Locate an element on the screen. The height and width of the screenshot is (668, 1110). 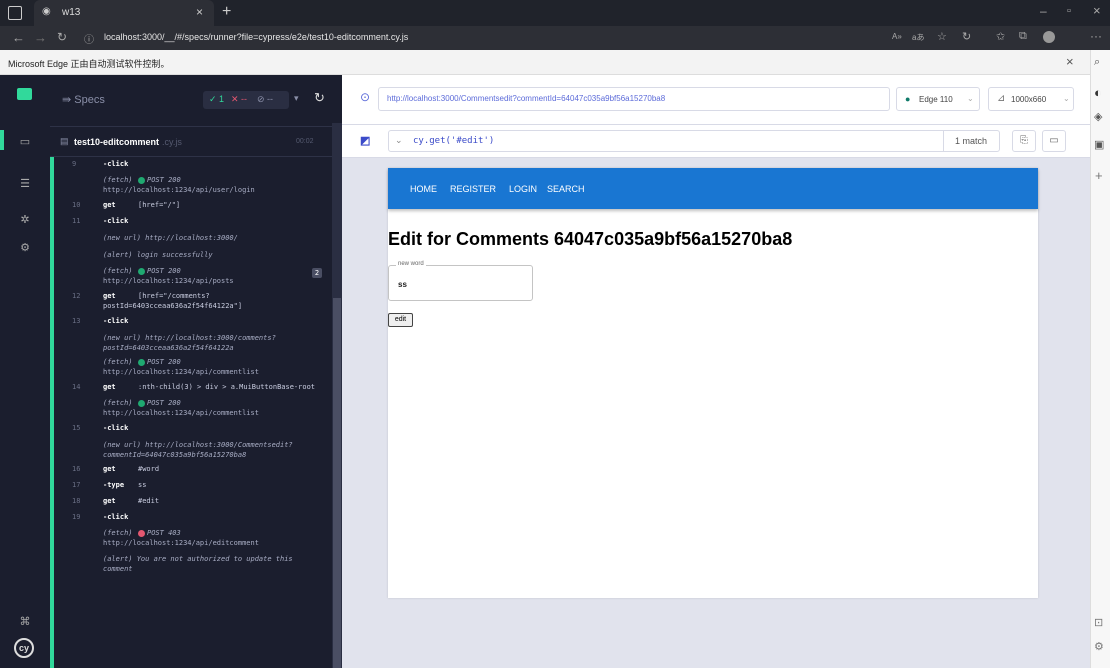
viewport-select: ⊿ 1000x660 ⌄ is located at coordinates (1031, 99).